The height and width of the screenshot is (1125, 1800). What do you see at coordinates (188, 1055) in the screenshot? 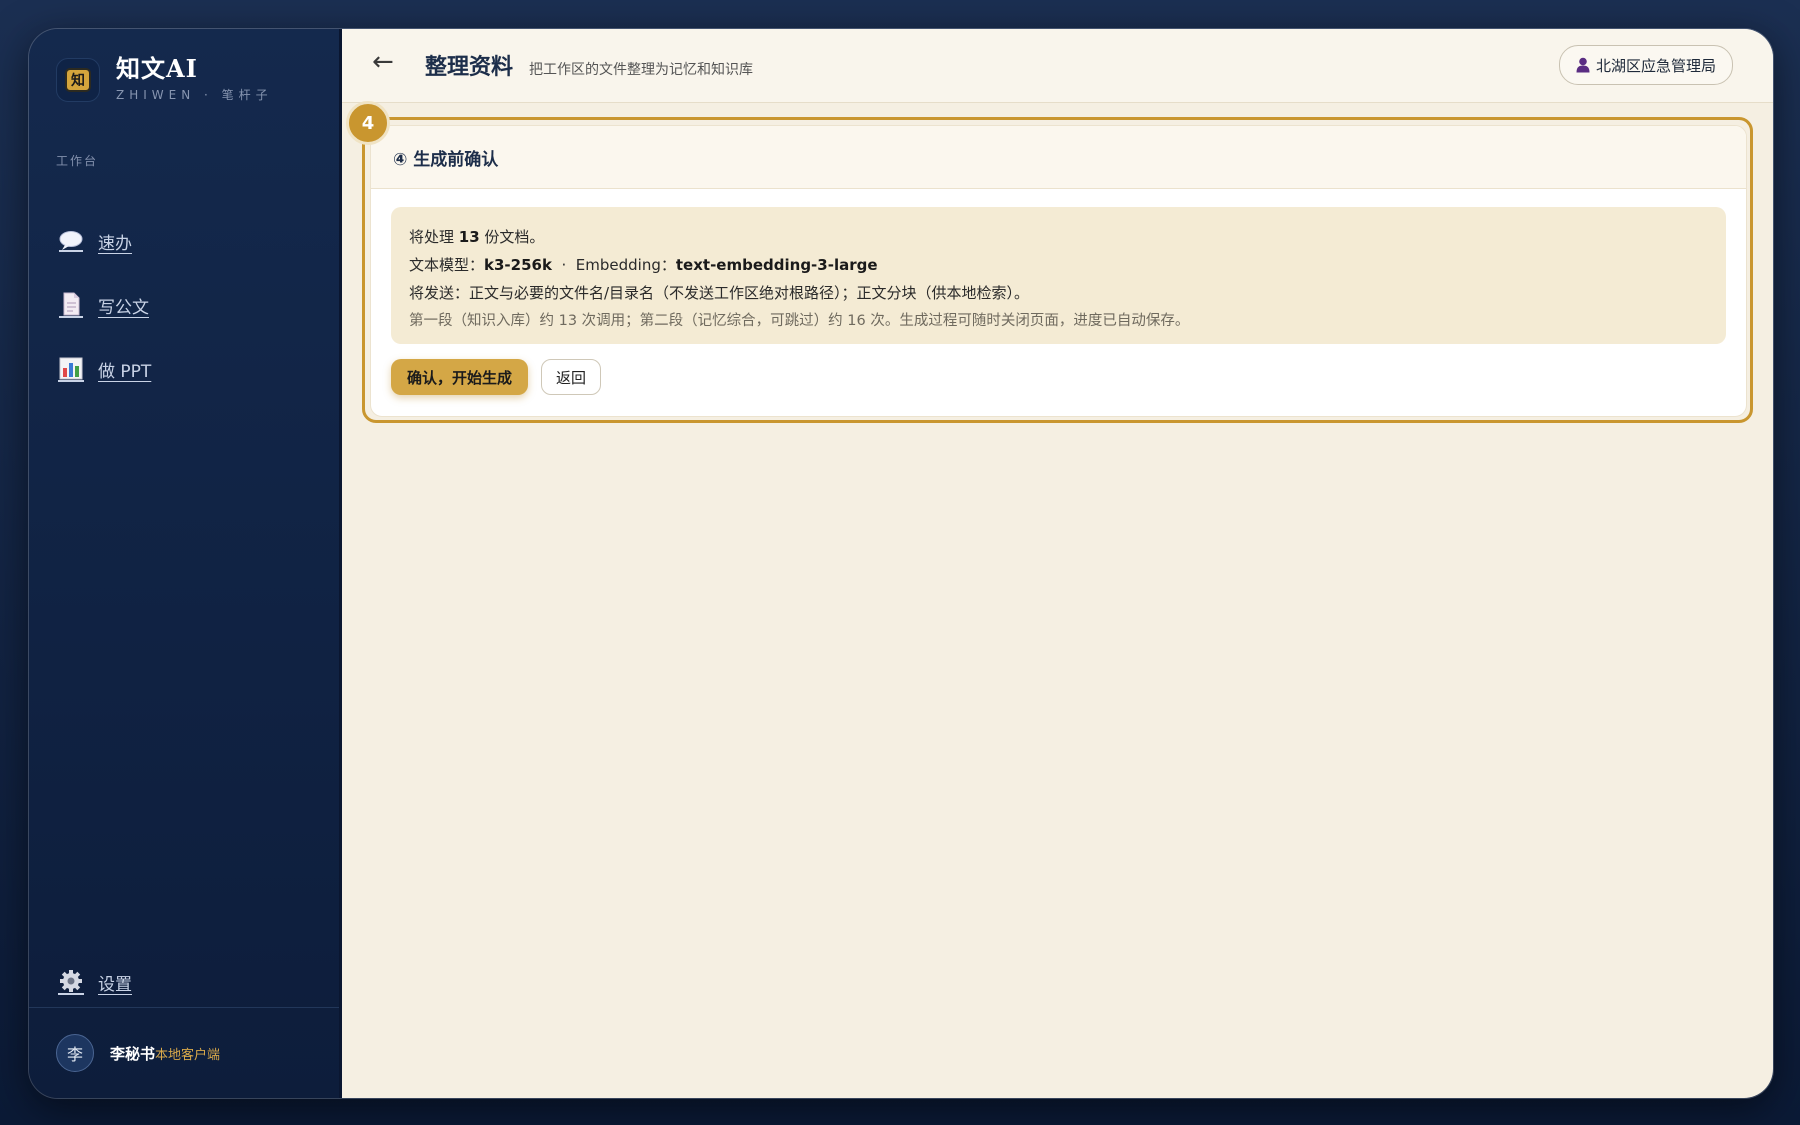
I see `user-client-tag: 本地客户端` at bounding box center [188, 1055].